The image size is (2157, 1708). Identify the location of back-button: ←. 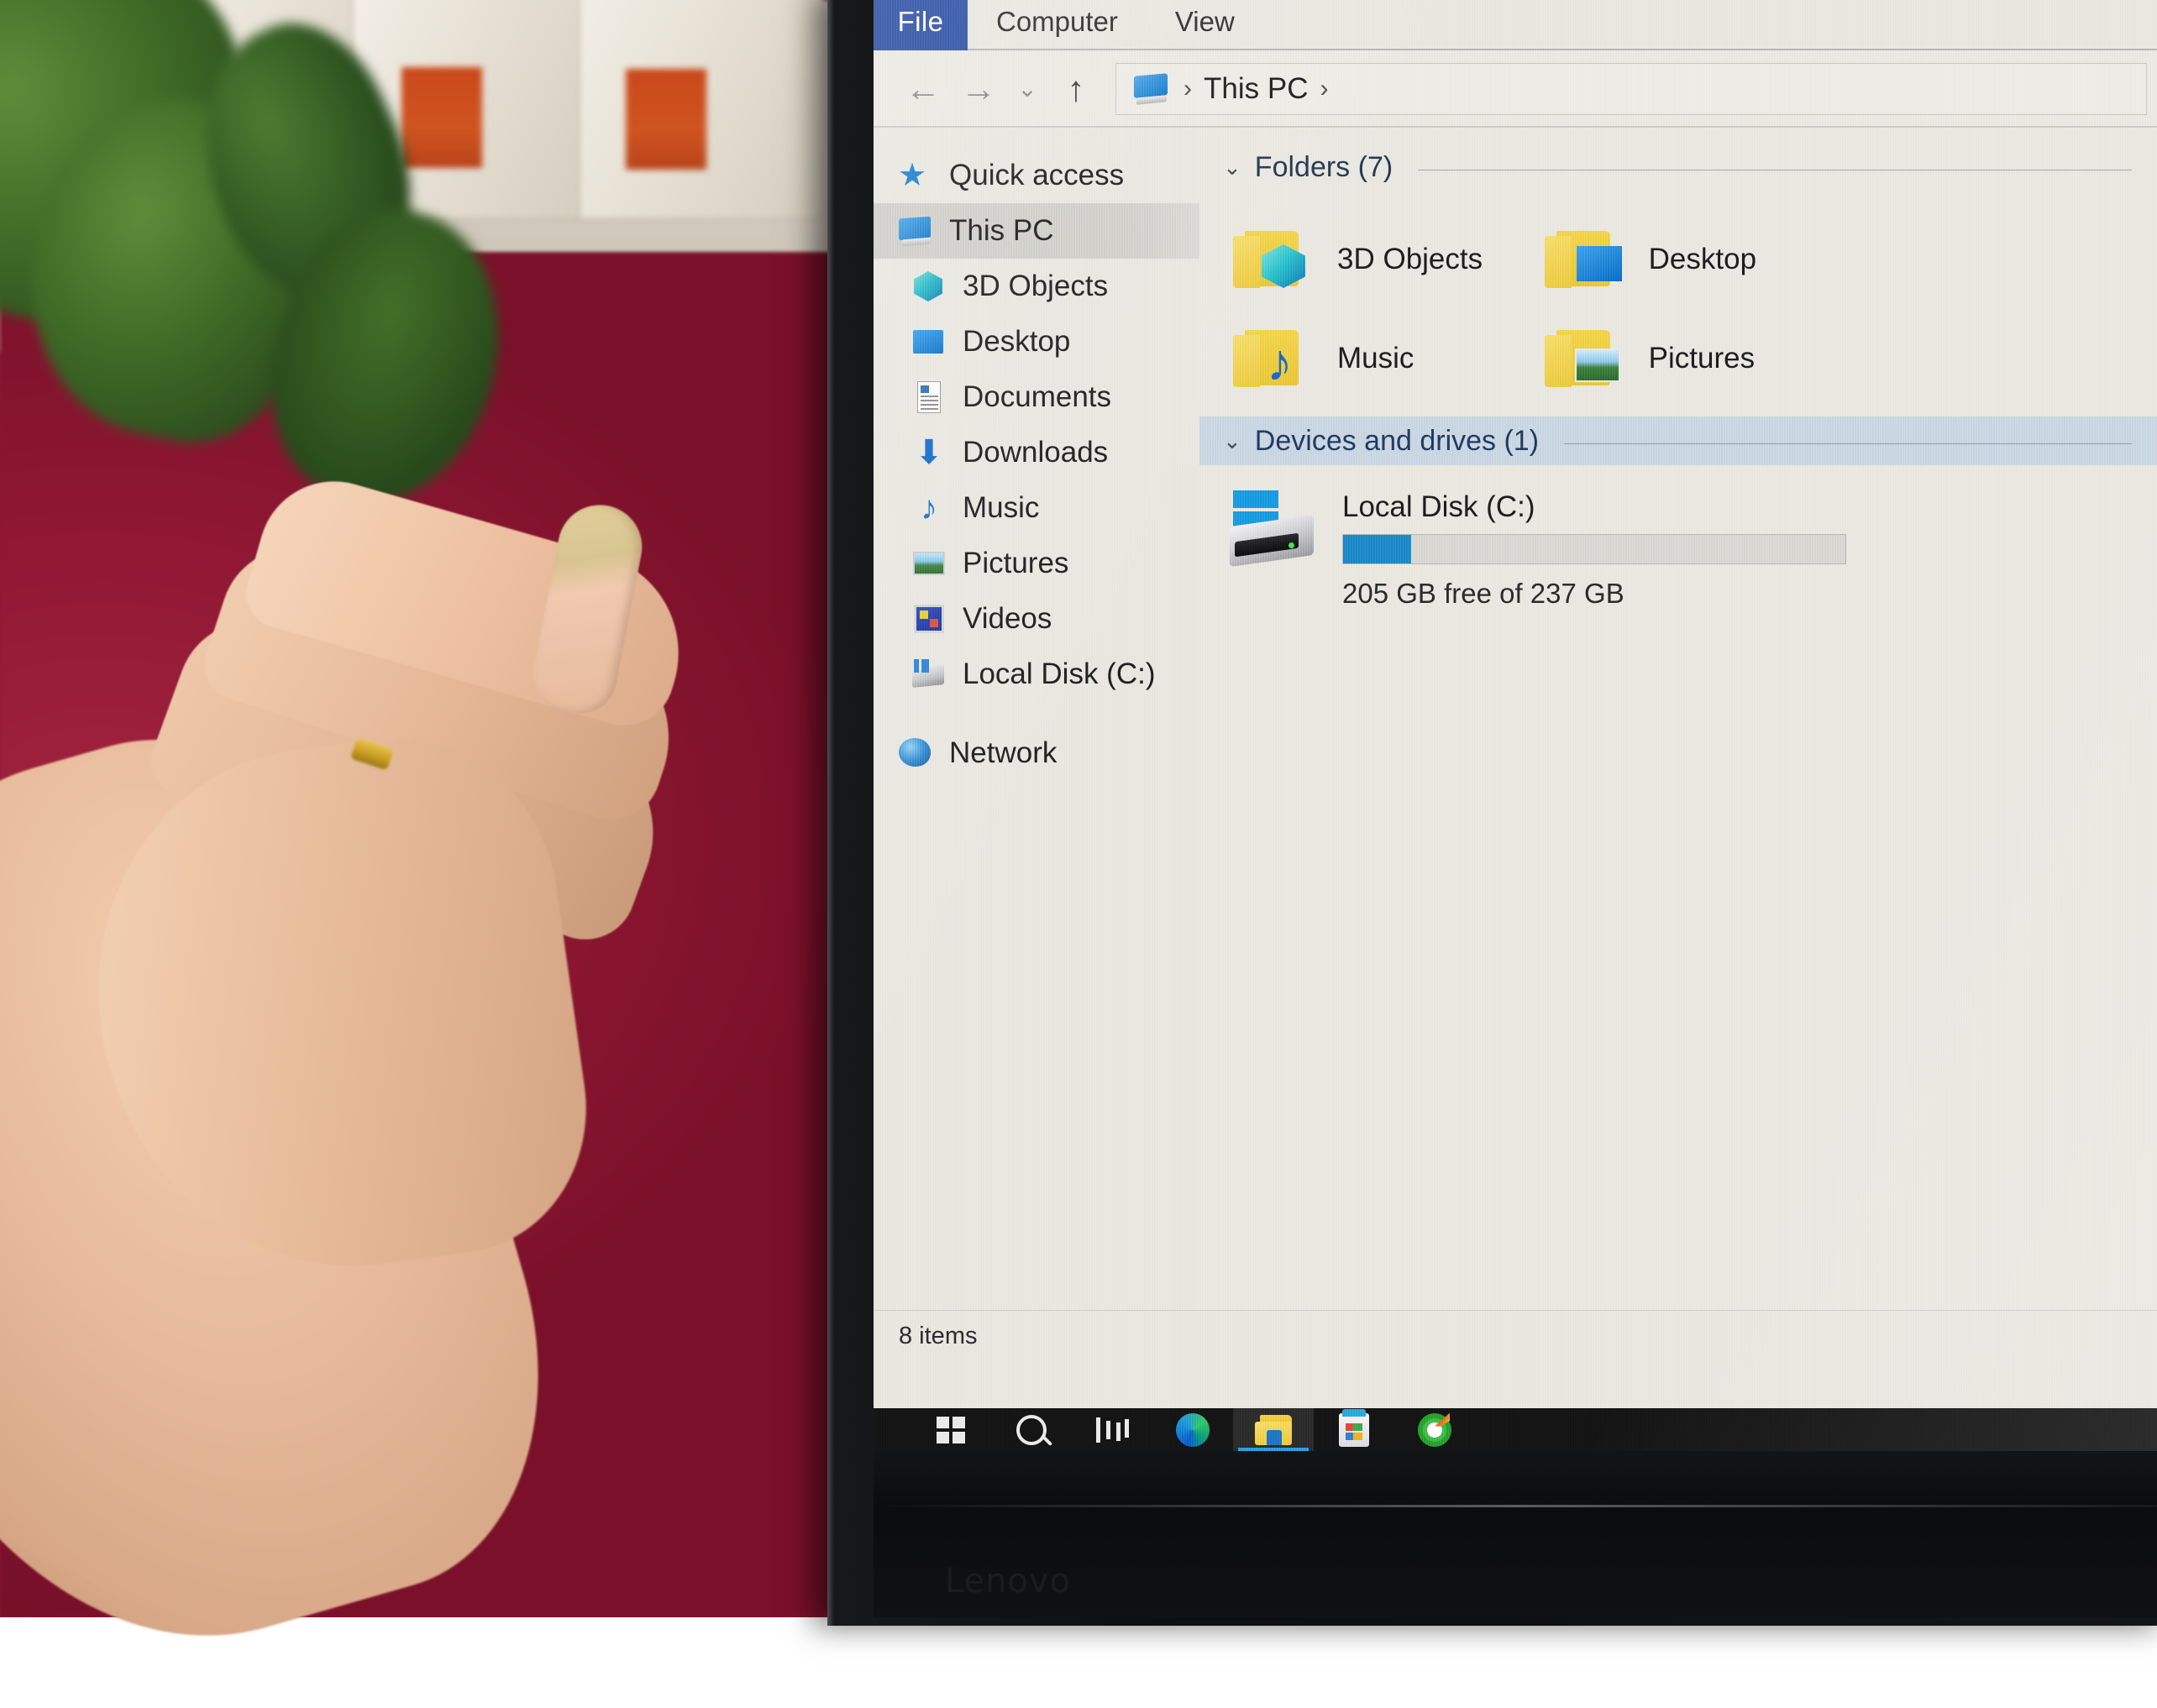
(923, 89).